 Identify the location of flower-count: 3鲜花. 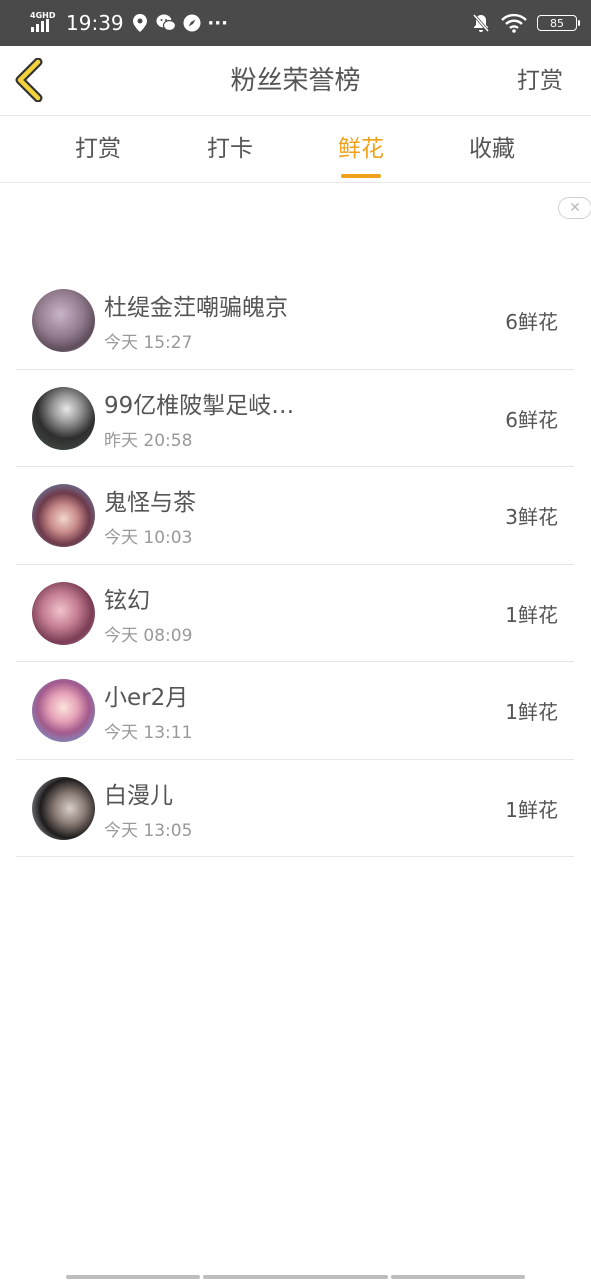
(531, 517).